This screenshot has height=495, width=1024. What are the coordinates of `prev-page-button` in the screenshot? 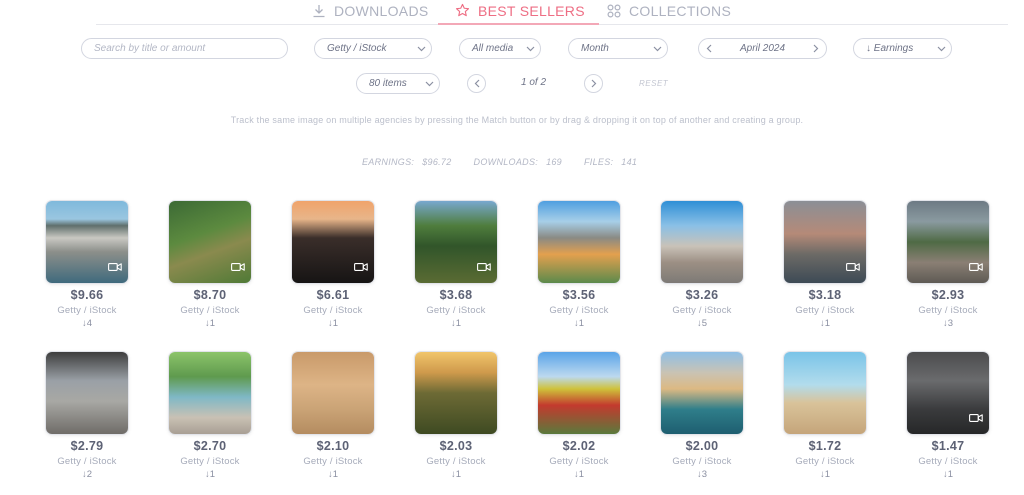 It's located at (476, 83).